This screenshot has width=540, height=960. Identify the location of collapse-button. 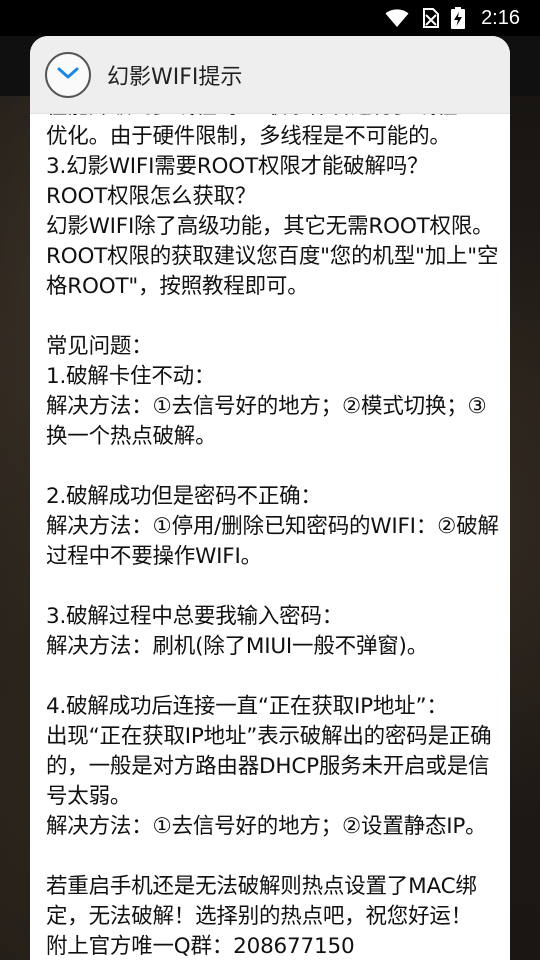
(68, 74).